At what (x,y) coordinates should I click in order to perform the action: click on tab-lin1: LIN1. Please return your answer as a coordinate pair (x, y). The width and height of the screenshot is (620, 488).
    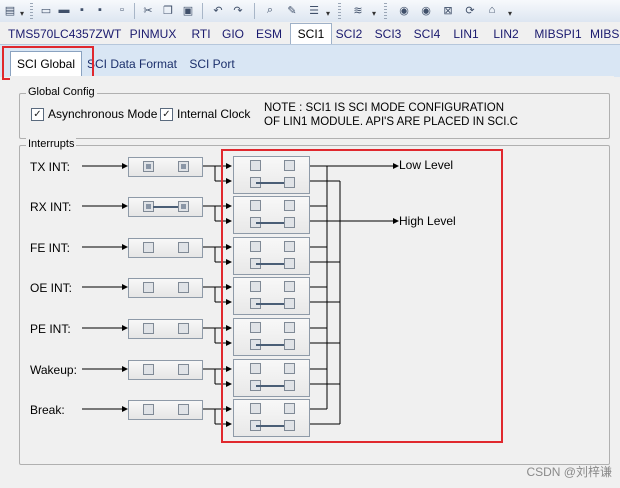
    Looking at the image, I should click on (466, 34).